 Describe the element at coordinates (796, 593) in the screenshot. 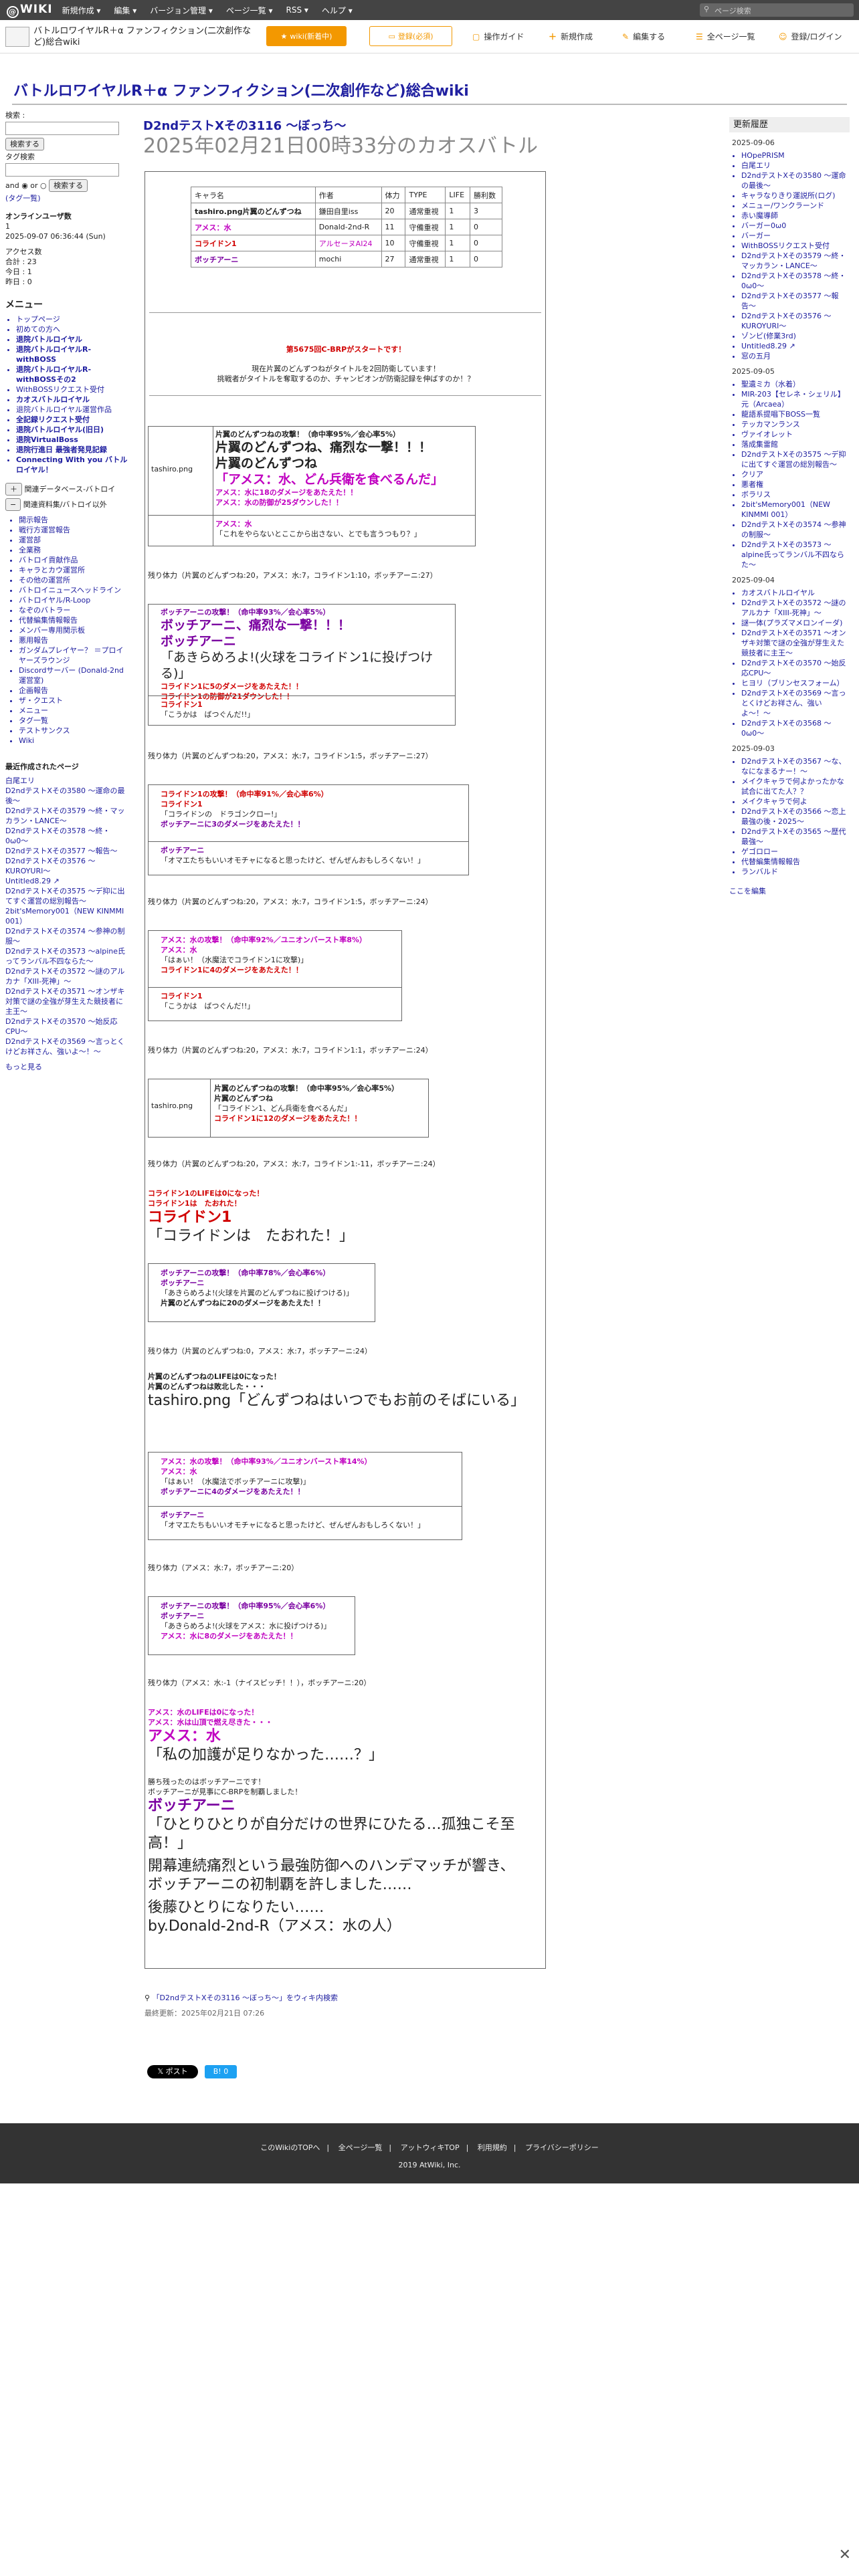

I see `update-item: カオスバトルロイヤル` at that location.